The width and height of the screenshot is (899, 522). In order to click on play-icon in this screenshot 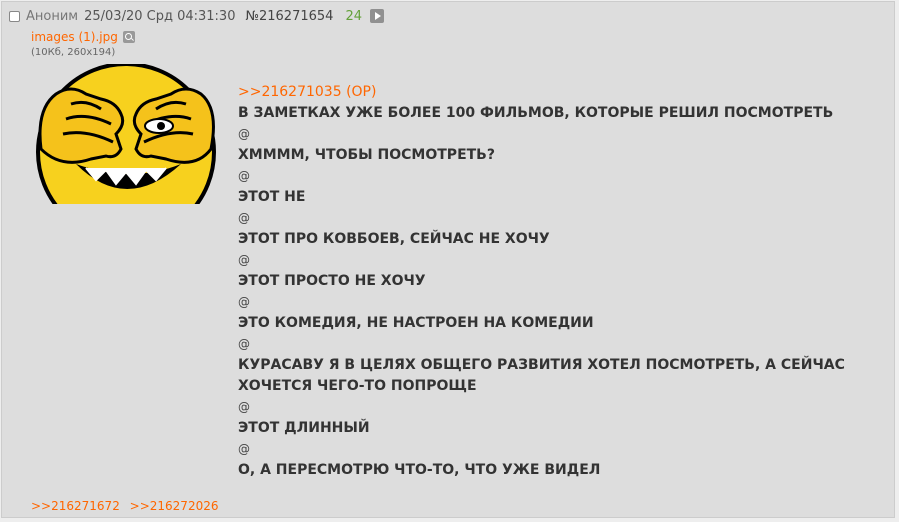, I will do `click(376, 16)`.